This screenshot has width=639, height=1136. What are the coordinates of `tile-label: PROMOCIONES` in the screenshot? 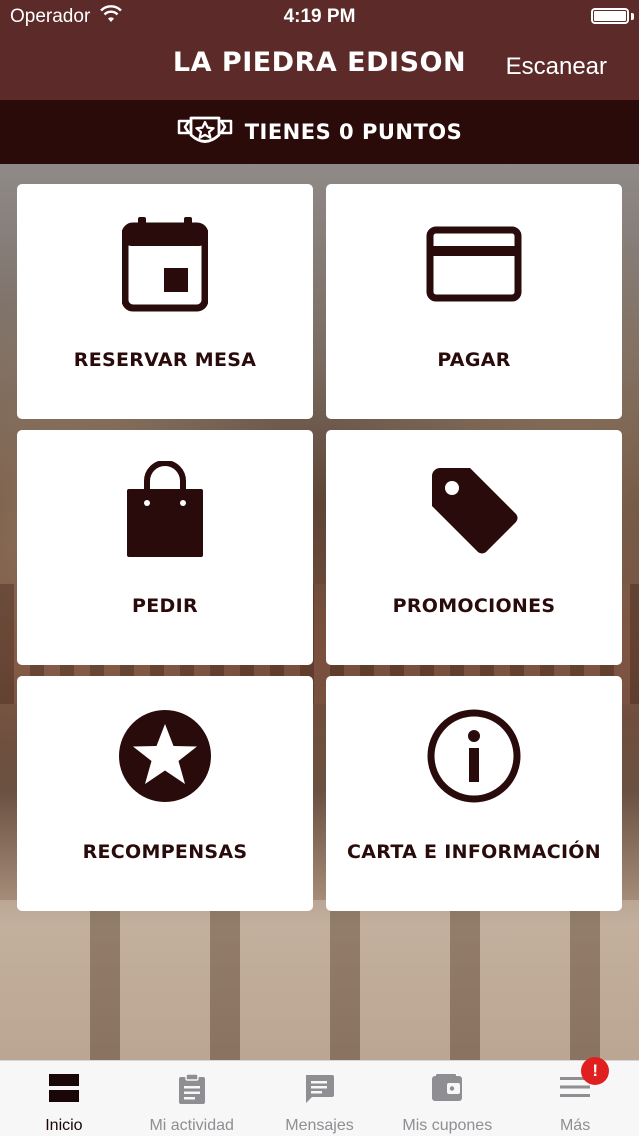 It's located at (474, 606).